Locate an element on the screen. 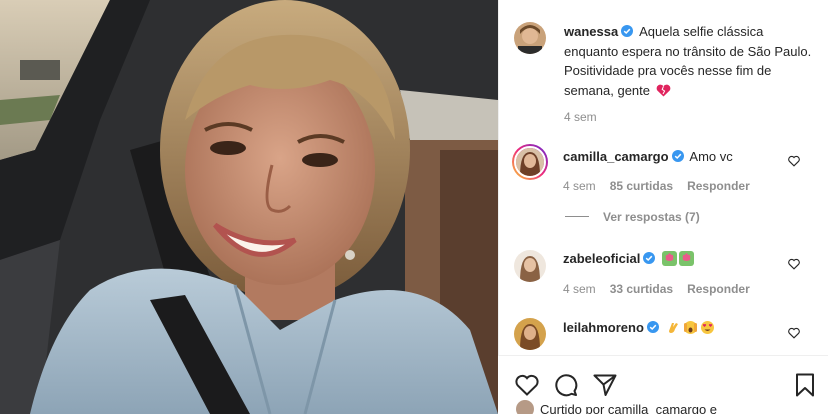  post-timestamp: 4 sem is located at coordinates (580, 117).